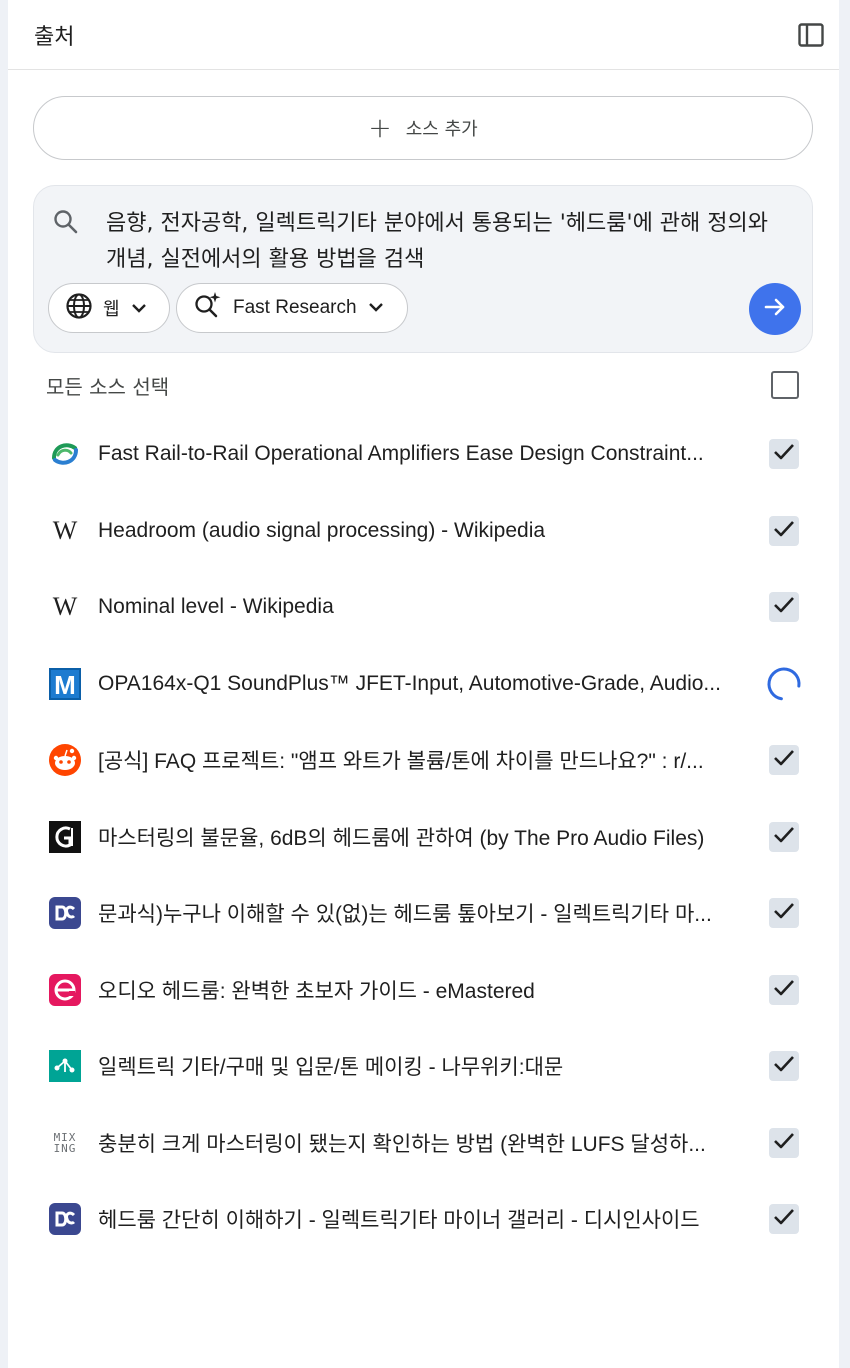 This screenshot has width=850, height=1368. What do you see at coordinates (65, 990) in the screenshot?
I see `emastered-icon` at bounding box center [65, 990].